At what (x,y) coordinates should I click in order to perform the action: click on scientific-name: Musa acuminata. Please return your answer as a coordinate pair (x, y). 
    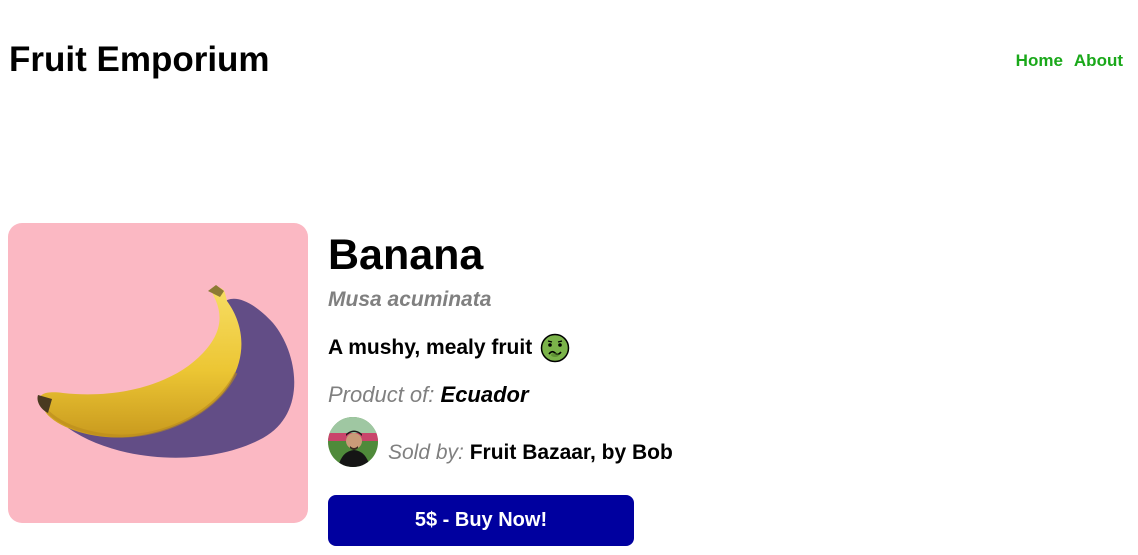
    Looking at the image, I should click on (410, 299).